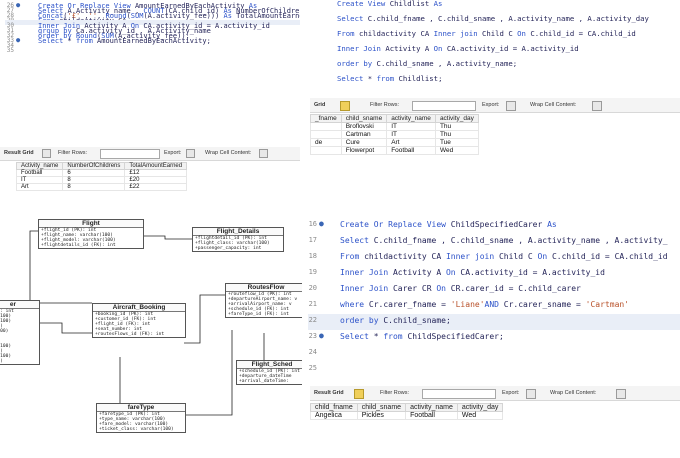  What do you see at coordinates (364, 142) in the screenshot?
I see `table-cell: Cure` at bounding box center [364, 142].